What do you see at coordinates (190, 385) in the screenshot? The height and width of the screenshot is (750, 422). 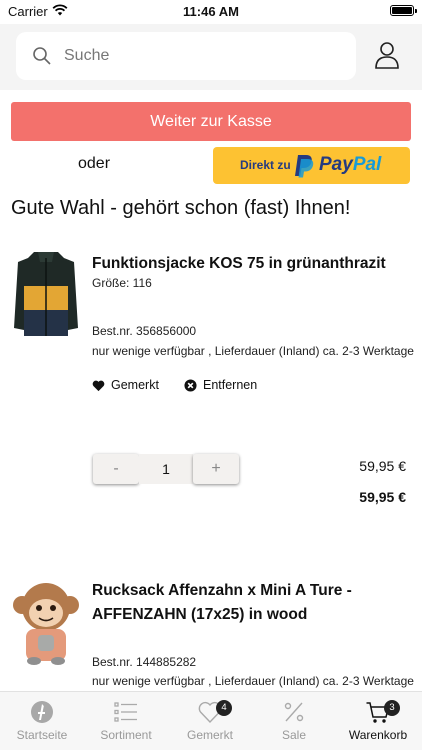 I see `remove-icon` at bounding box center [190, 385].